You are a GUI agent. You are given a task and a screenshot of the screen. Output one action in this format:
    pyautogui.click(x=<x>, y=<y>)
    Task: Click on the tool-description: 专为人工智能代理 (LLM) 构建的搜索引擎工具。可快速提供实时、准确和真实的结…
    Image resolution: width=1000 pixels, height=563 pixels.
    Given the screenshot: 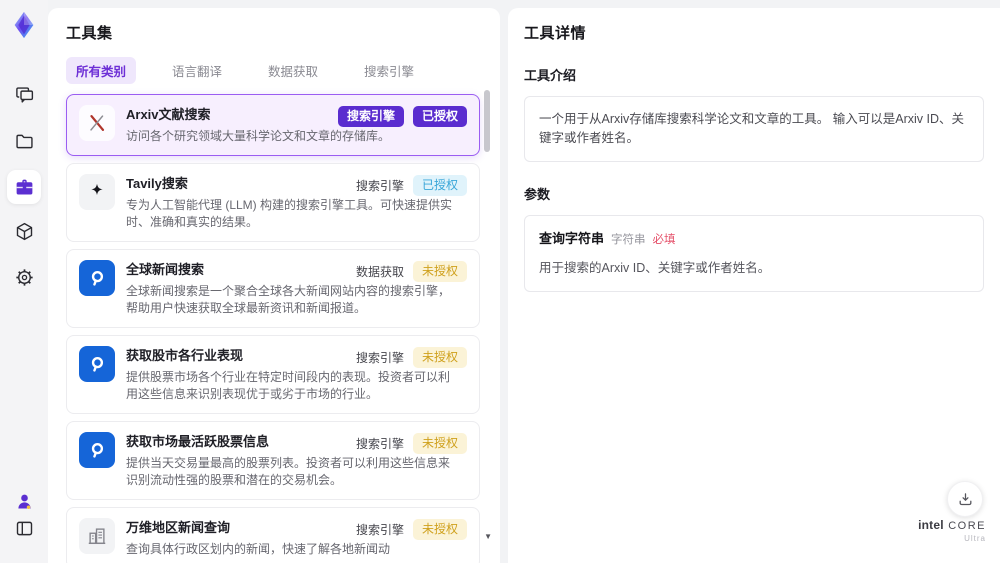 What is the action you would take?
    pyautogui.click(x=289, y=213)
    